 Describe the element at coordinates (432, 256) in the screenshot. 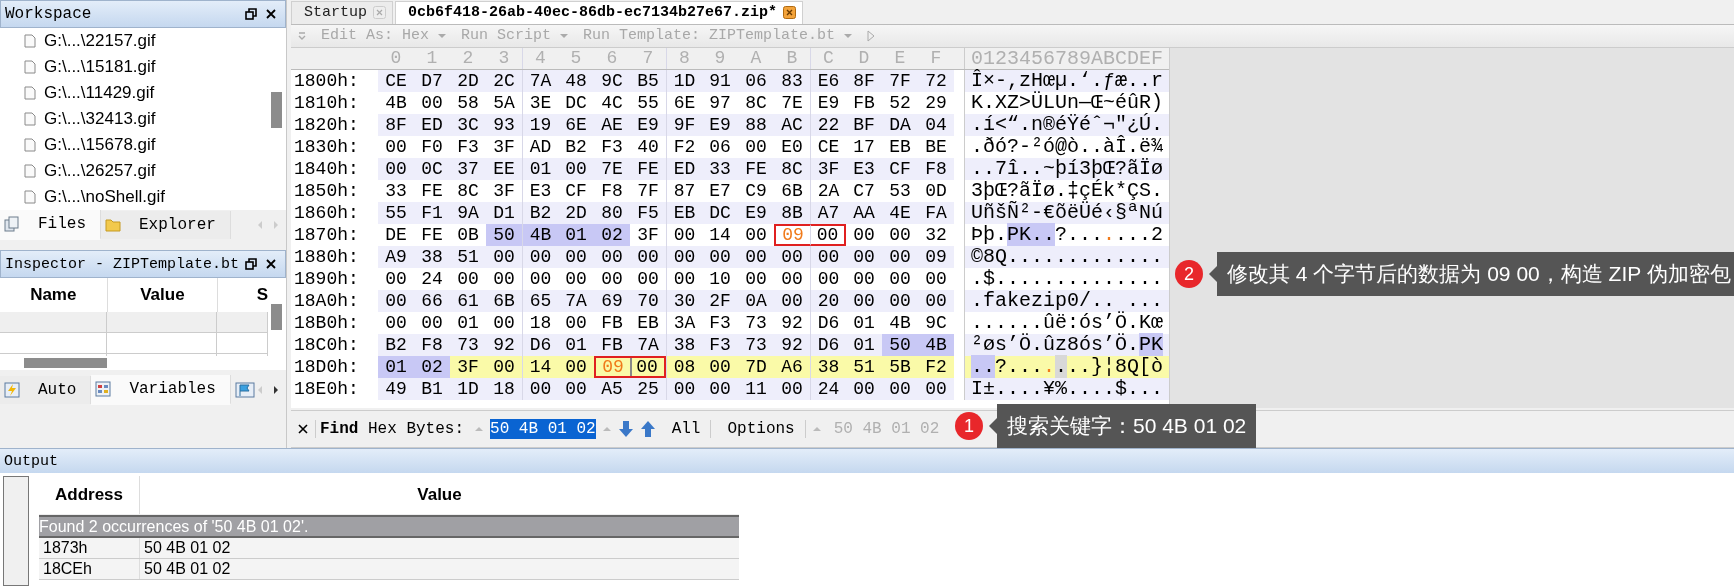

I see `hex-byte: 38` at that location.